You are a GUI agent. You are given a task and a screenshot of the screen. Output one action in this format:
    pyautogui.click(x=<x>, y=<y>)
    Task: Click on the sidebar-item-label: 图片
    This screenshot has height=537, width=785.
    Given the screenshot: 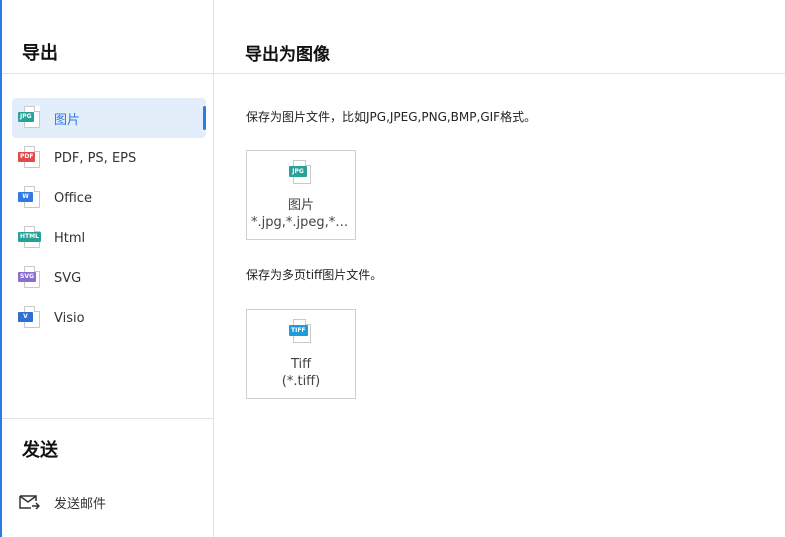 What is the action you would take?
    pyautogui.click(x=67, y=120)
    